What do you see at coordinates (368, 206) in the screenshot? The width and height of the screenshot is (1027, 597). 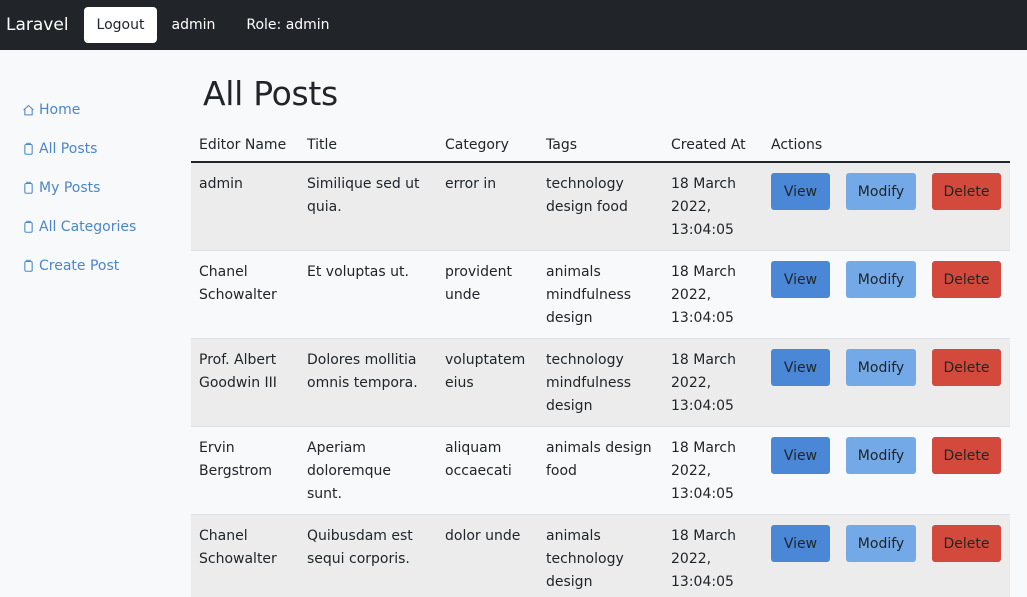 I see `cell-title: Similique sed ut quia.` at bounding box center [368, 206].